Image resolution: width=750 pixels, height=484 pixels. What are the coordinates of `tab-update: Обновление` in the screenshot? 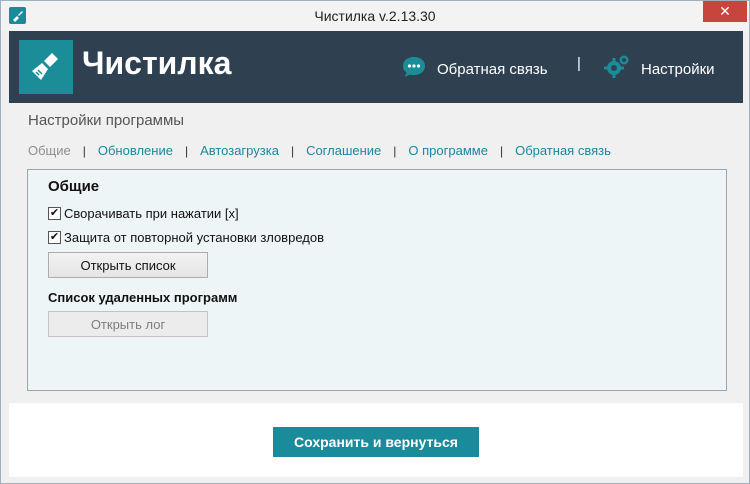 It's located at (135, 150).